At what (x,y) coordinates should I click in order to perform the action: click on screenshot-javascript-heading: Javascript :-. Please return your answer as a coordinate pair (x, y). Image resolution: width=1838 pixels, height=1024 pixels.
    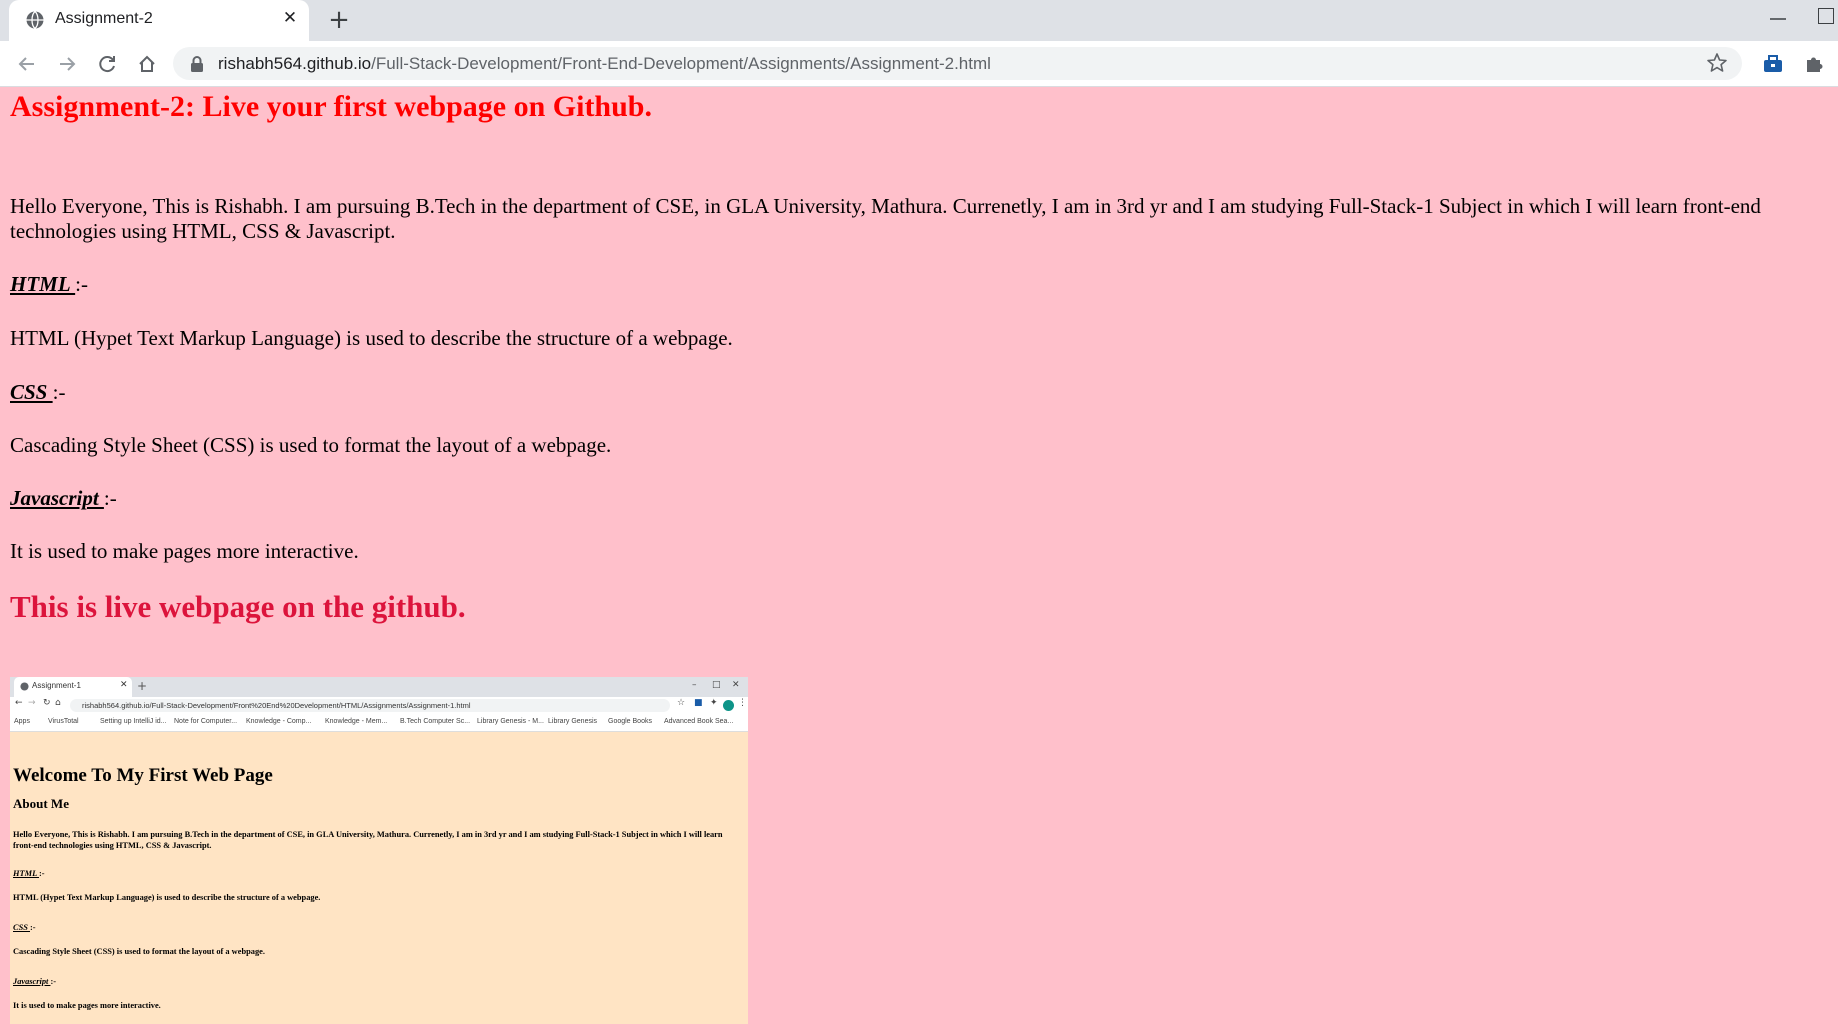
    Looking at the image, I should click on (34, 981).